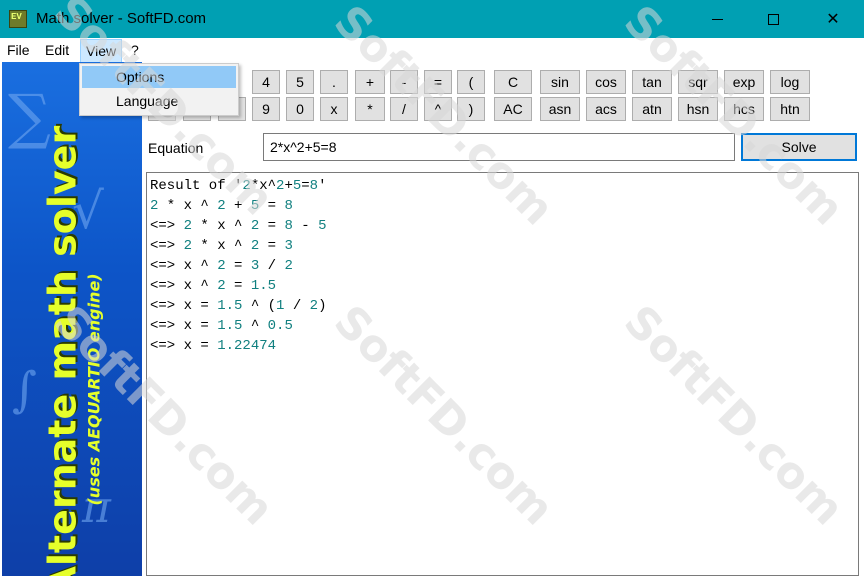 Image resolution: width=864 pixels, height=578 pixels. What do you see at coordinates (159, 77) in the screenshot?
I see `menu-item-options: Options` at bounding box center [159, 77].